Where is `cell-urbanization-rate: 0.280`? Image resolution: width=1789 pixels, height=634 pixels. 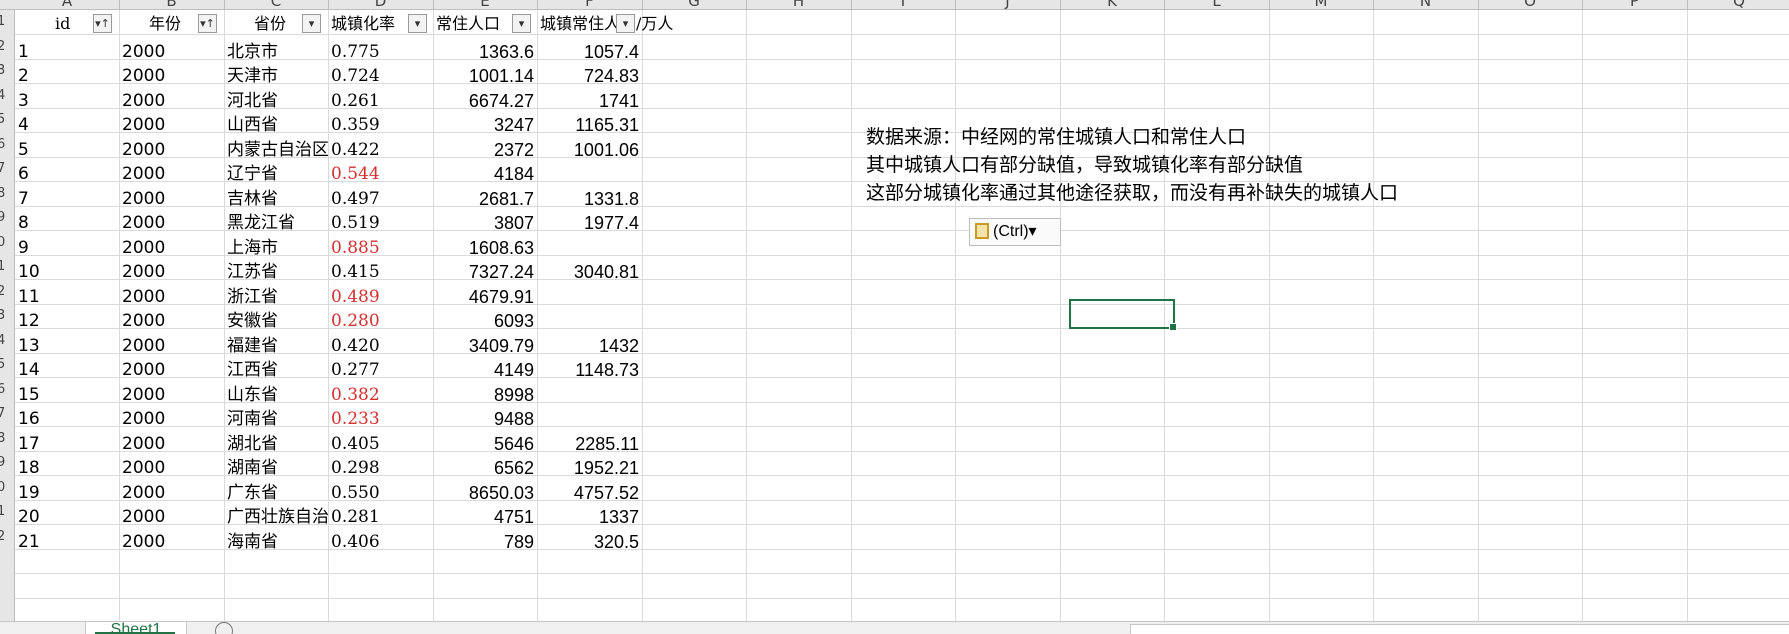 cell-urbanization-rate: 0.280 is located at coordinates (380, 320).